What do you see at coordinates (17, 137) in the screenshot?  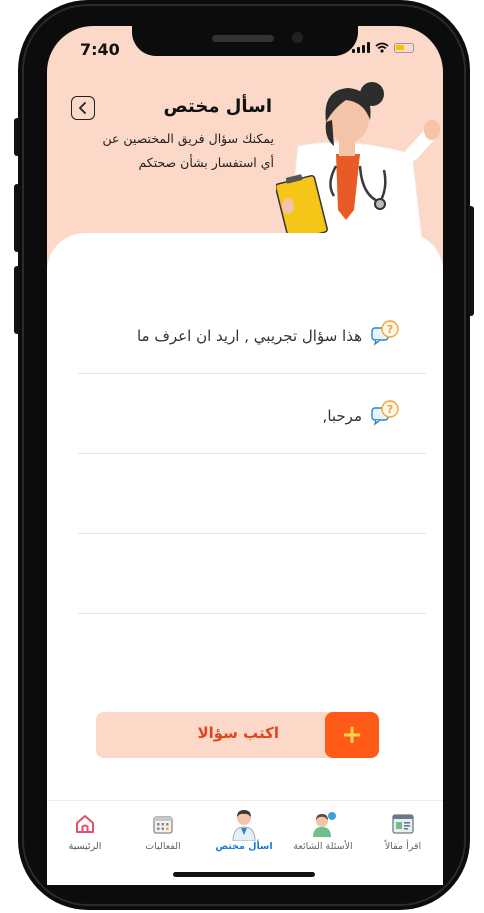 I see `mute-switch` at bounding box center [17, 137].